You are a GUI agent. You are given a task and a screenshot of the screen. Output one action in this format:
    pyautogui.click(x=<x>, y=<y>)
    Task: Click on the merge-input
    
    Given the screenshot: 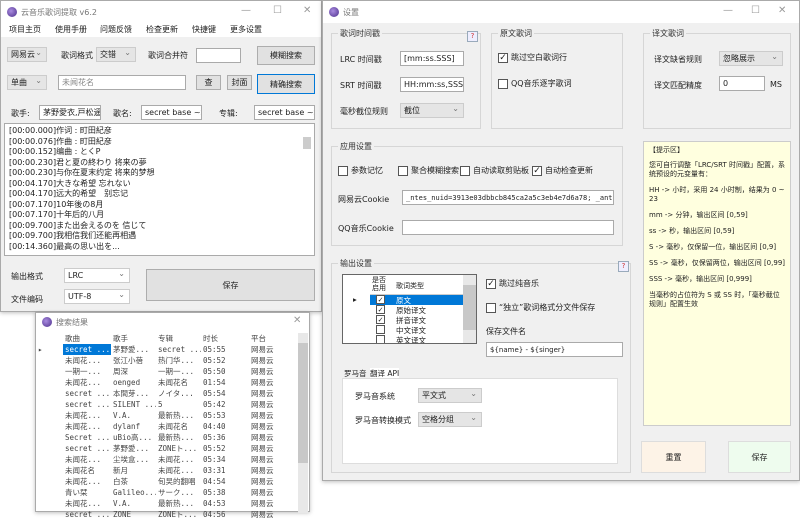 What is the action you would take?
    pyautogui.click(x=218, y=55)
    